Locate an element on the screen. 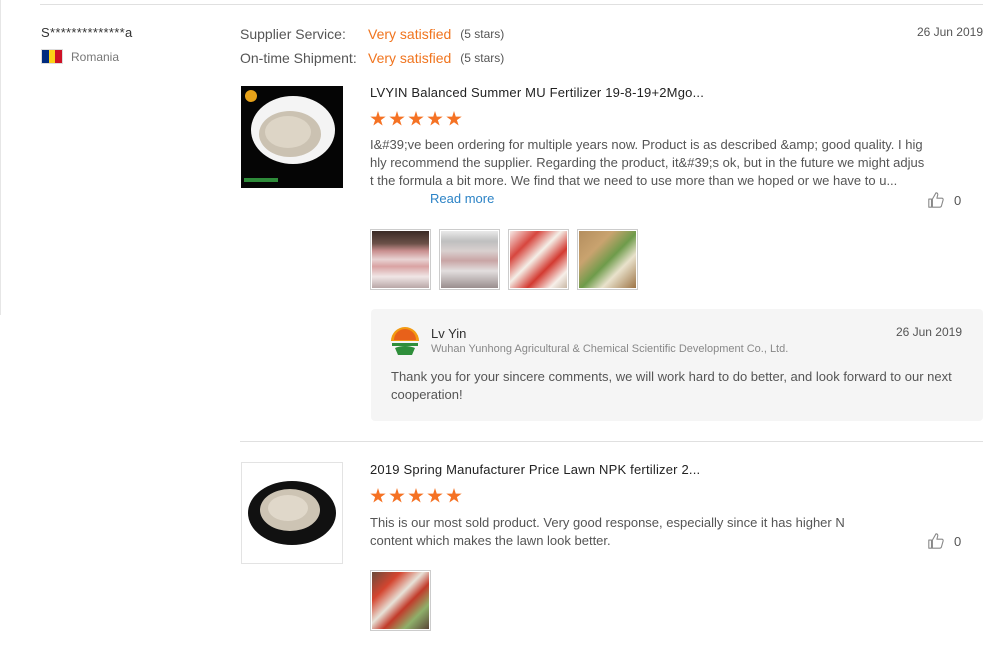 The image size is (1005, 645). top-divider is located at coordinates (511, 4).